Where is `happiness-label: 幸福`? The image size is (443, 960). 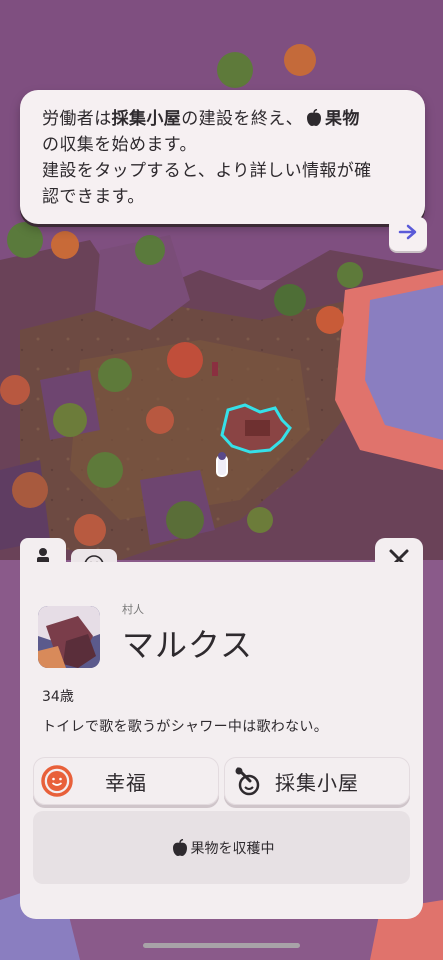 happiness-label: 幸福 is located at coordinates (126, 782).